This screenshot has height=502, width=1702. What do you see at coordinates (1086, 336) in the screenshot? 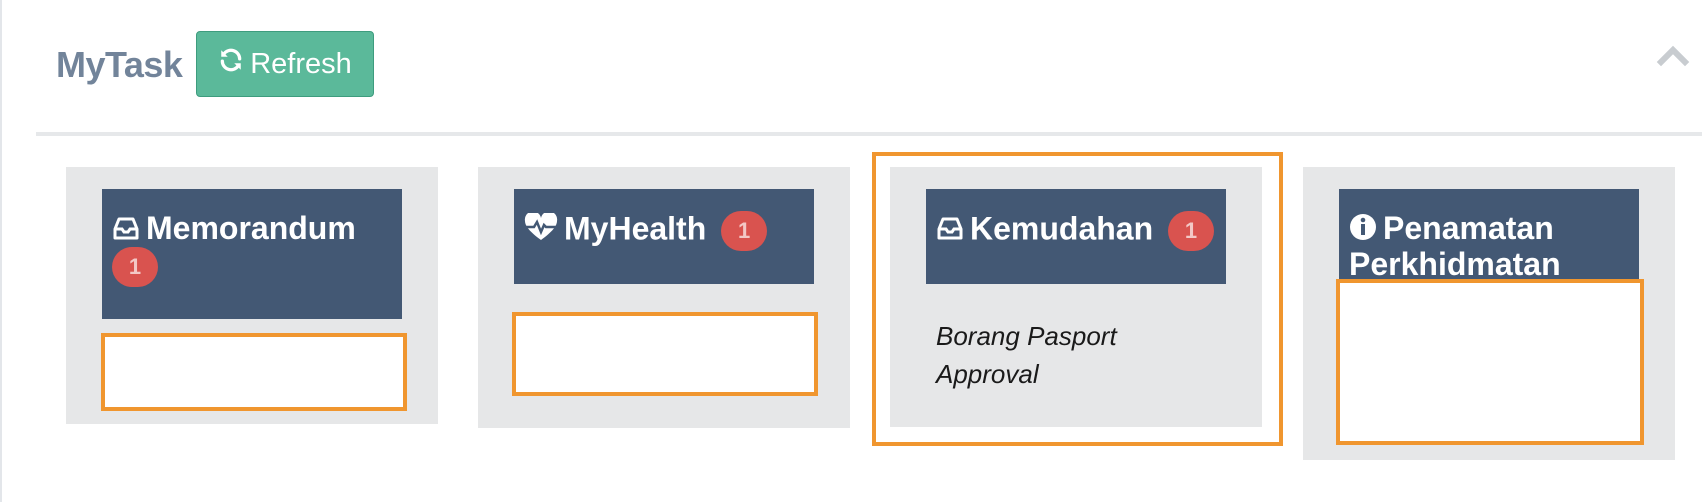
I see `task-link-borang-pasport: Borang Pasport` at bounding box center [1086, 336].